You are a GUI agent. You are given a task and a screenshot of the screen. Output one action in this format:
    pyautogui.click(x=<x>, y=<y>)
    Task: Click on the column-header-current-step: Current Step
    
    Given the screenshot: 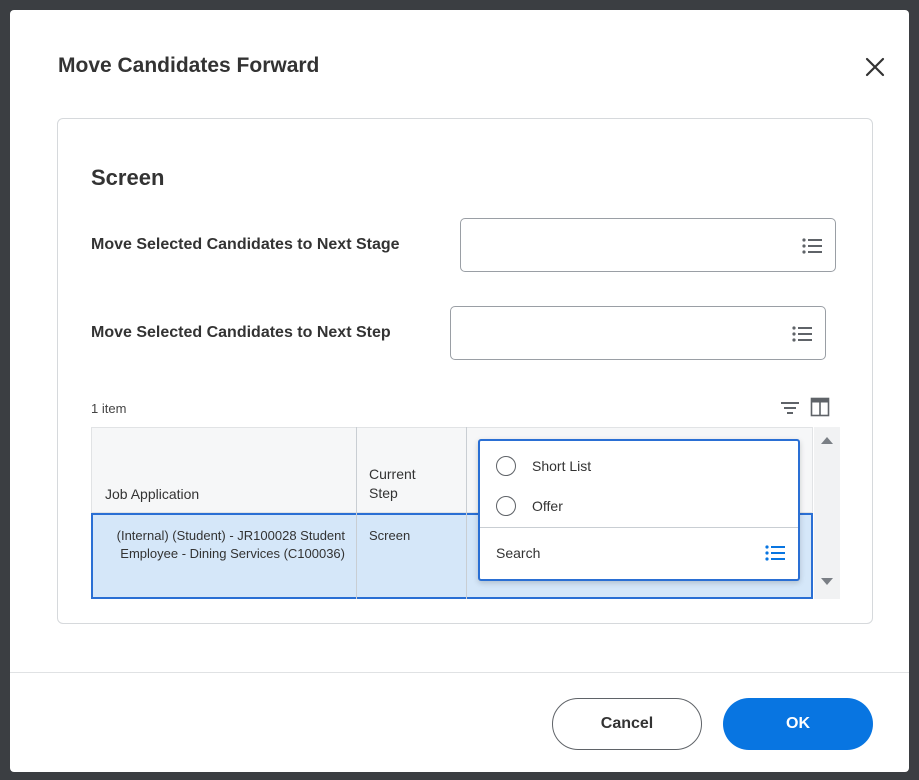 What is the action you would take?
    pyautogui.click(x=404, y=484)
    